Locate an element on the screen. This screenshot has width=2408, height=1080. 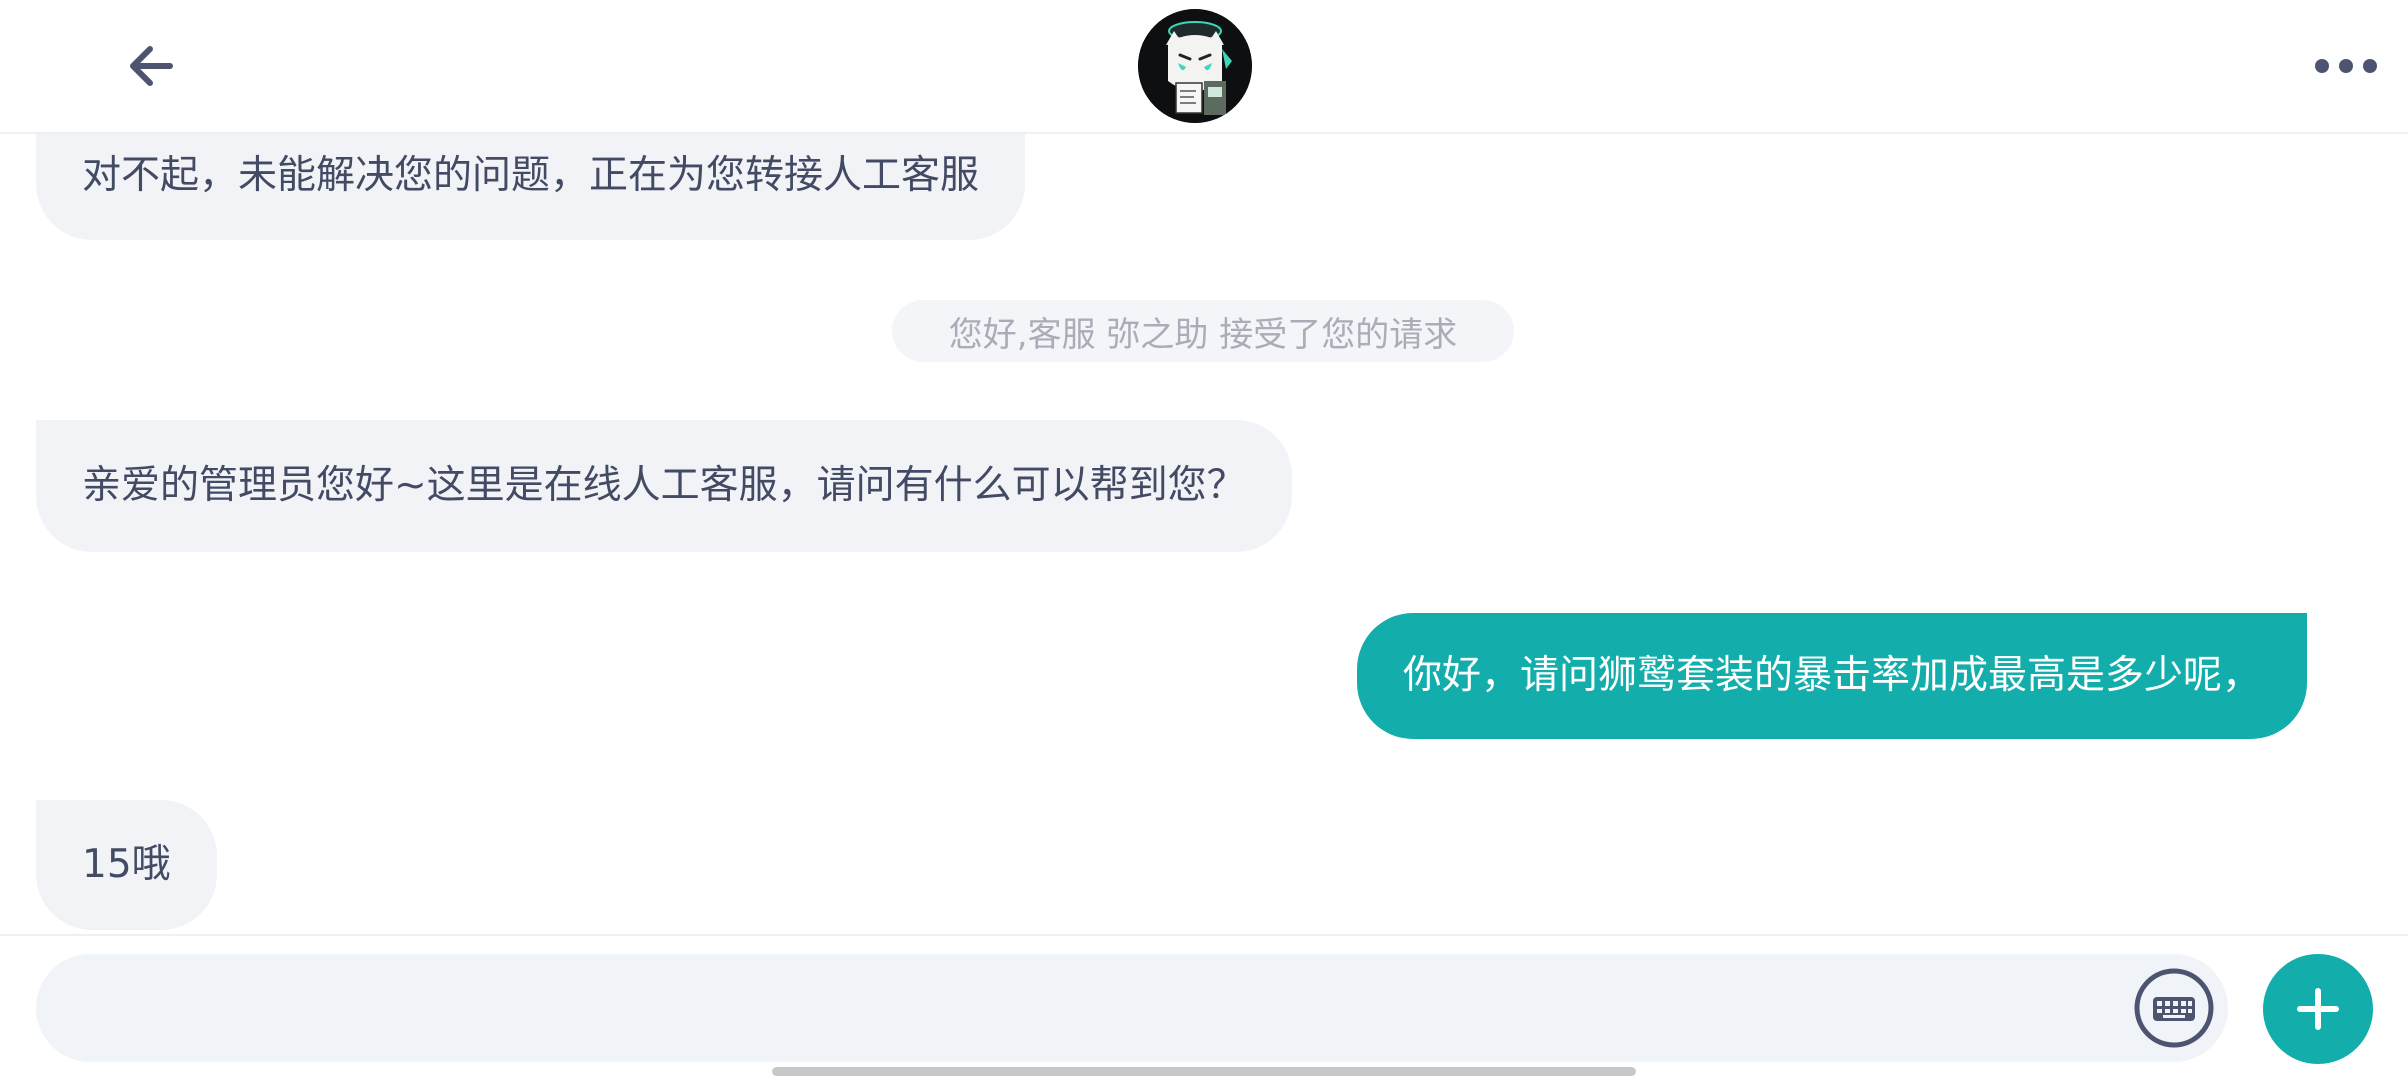
system-notice: 您好,客服 弥之助 接受了您的请求 is located at coordinates (1203, 331).